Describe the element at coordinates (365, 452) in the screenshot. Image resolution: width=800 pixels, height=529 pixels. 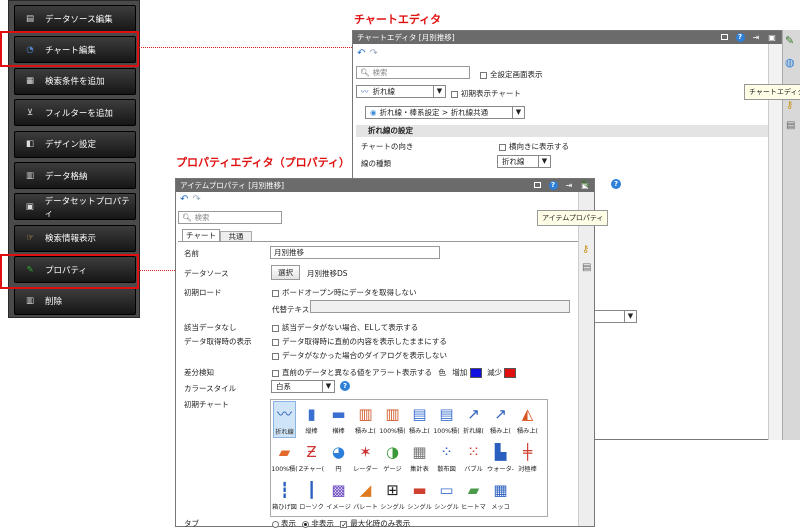
I see `chart-type-icon: ✶` at that location.